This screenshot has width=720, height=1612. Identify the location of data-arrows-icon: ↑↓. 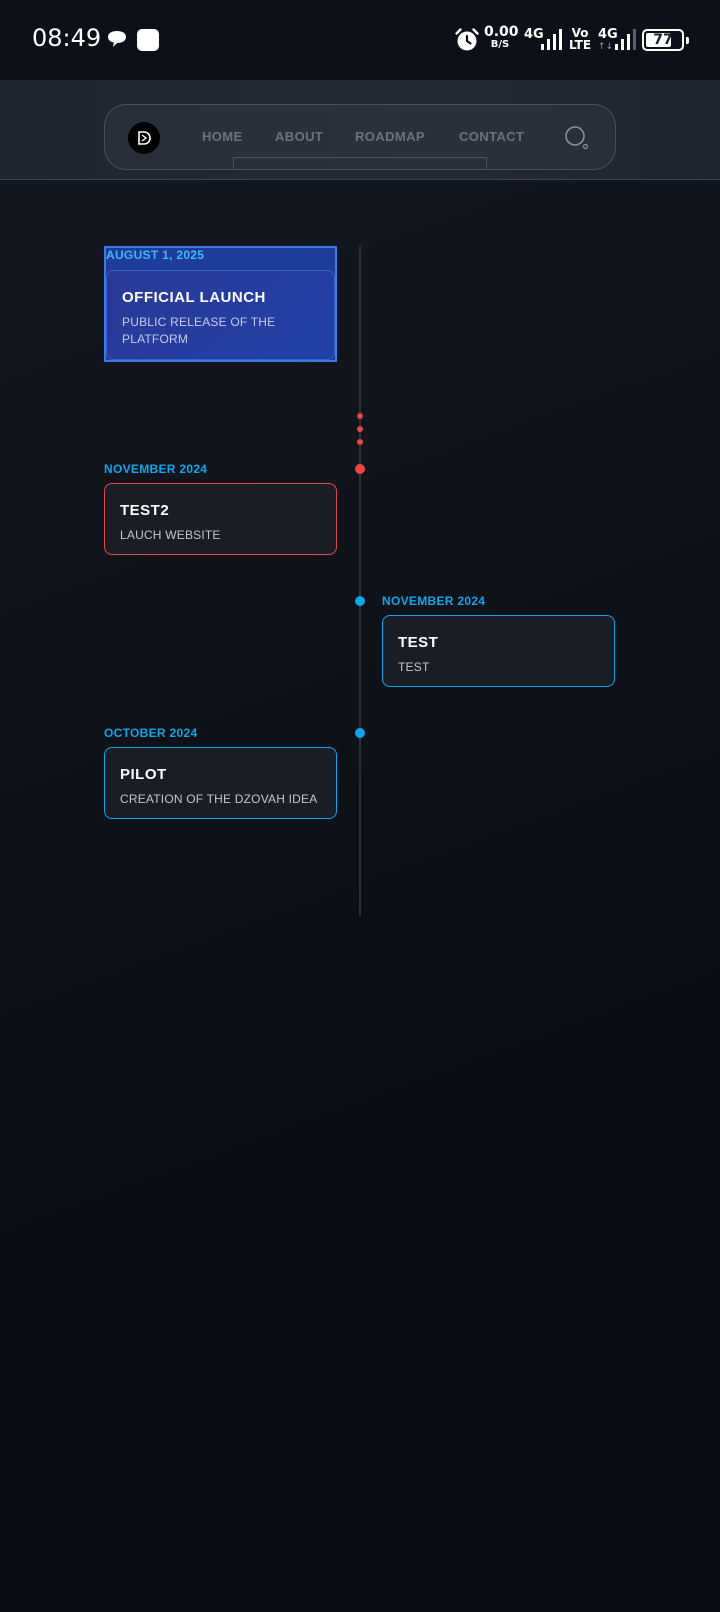
(606, 47).